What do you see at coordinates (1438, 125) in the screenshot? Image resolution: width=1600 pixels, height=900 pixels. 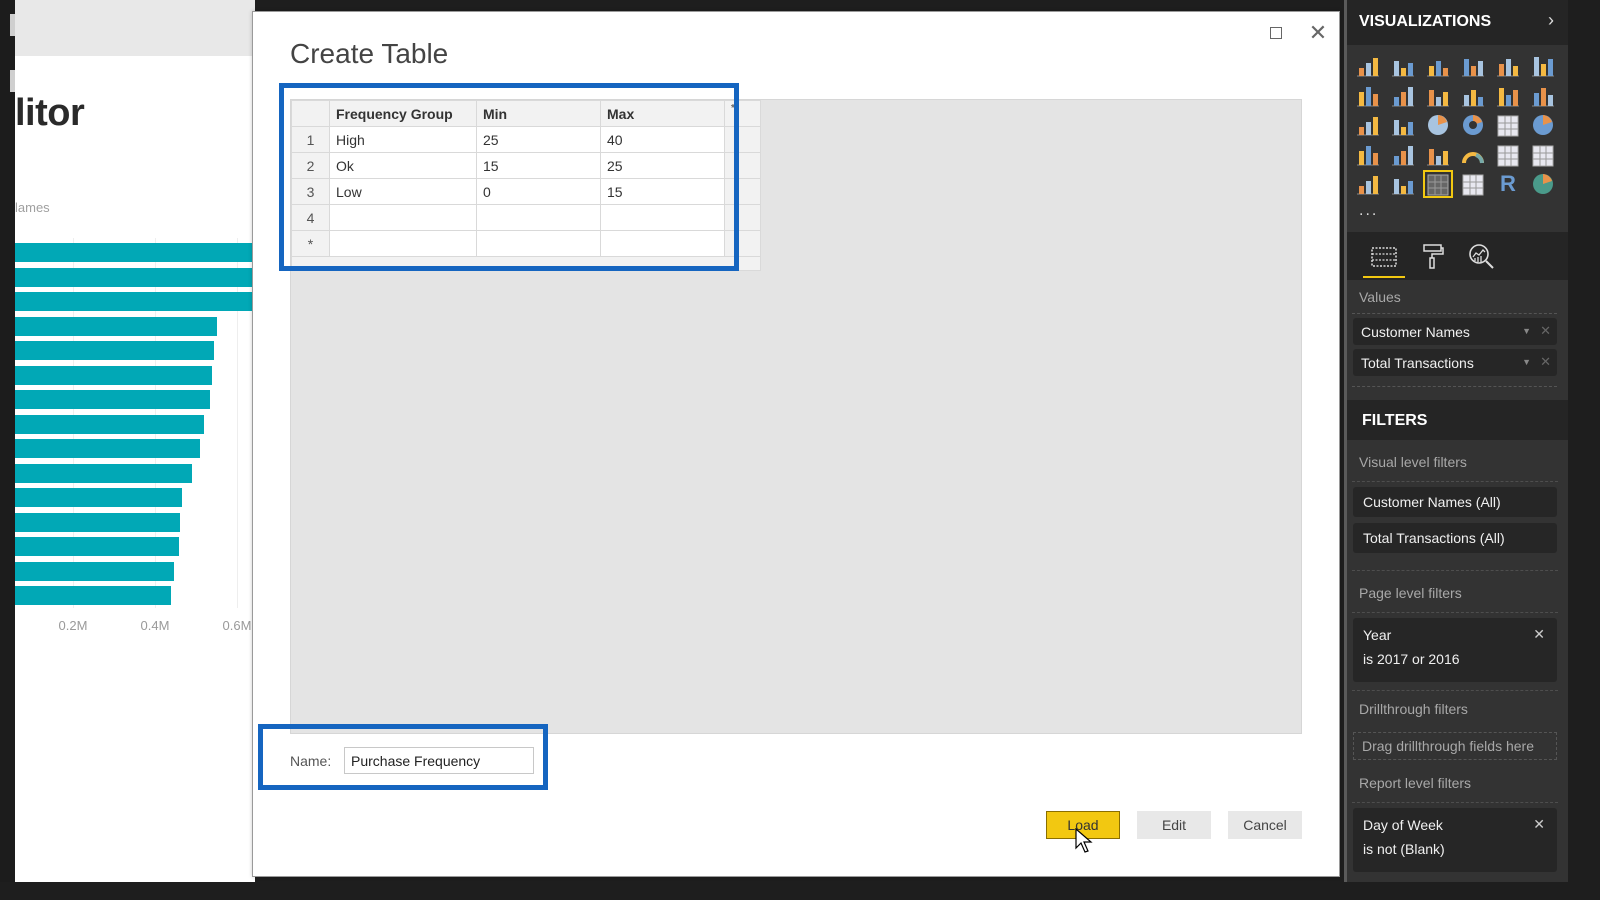 I see `pie-chart-icon` at bounding box center [1438, 125].